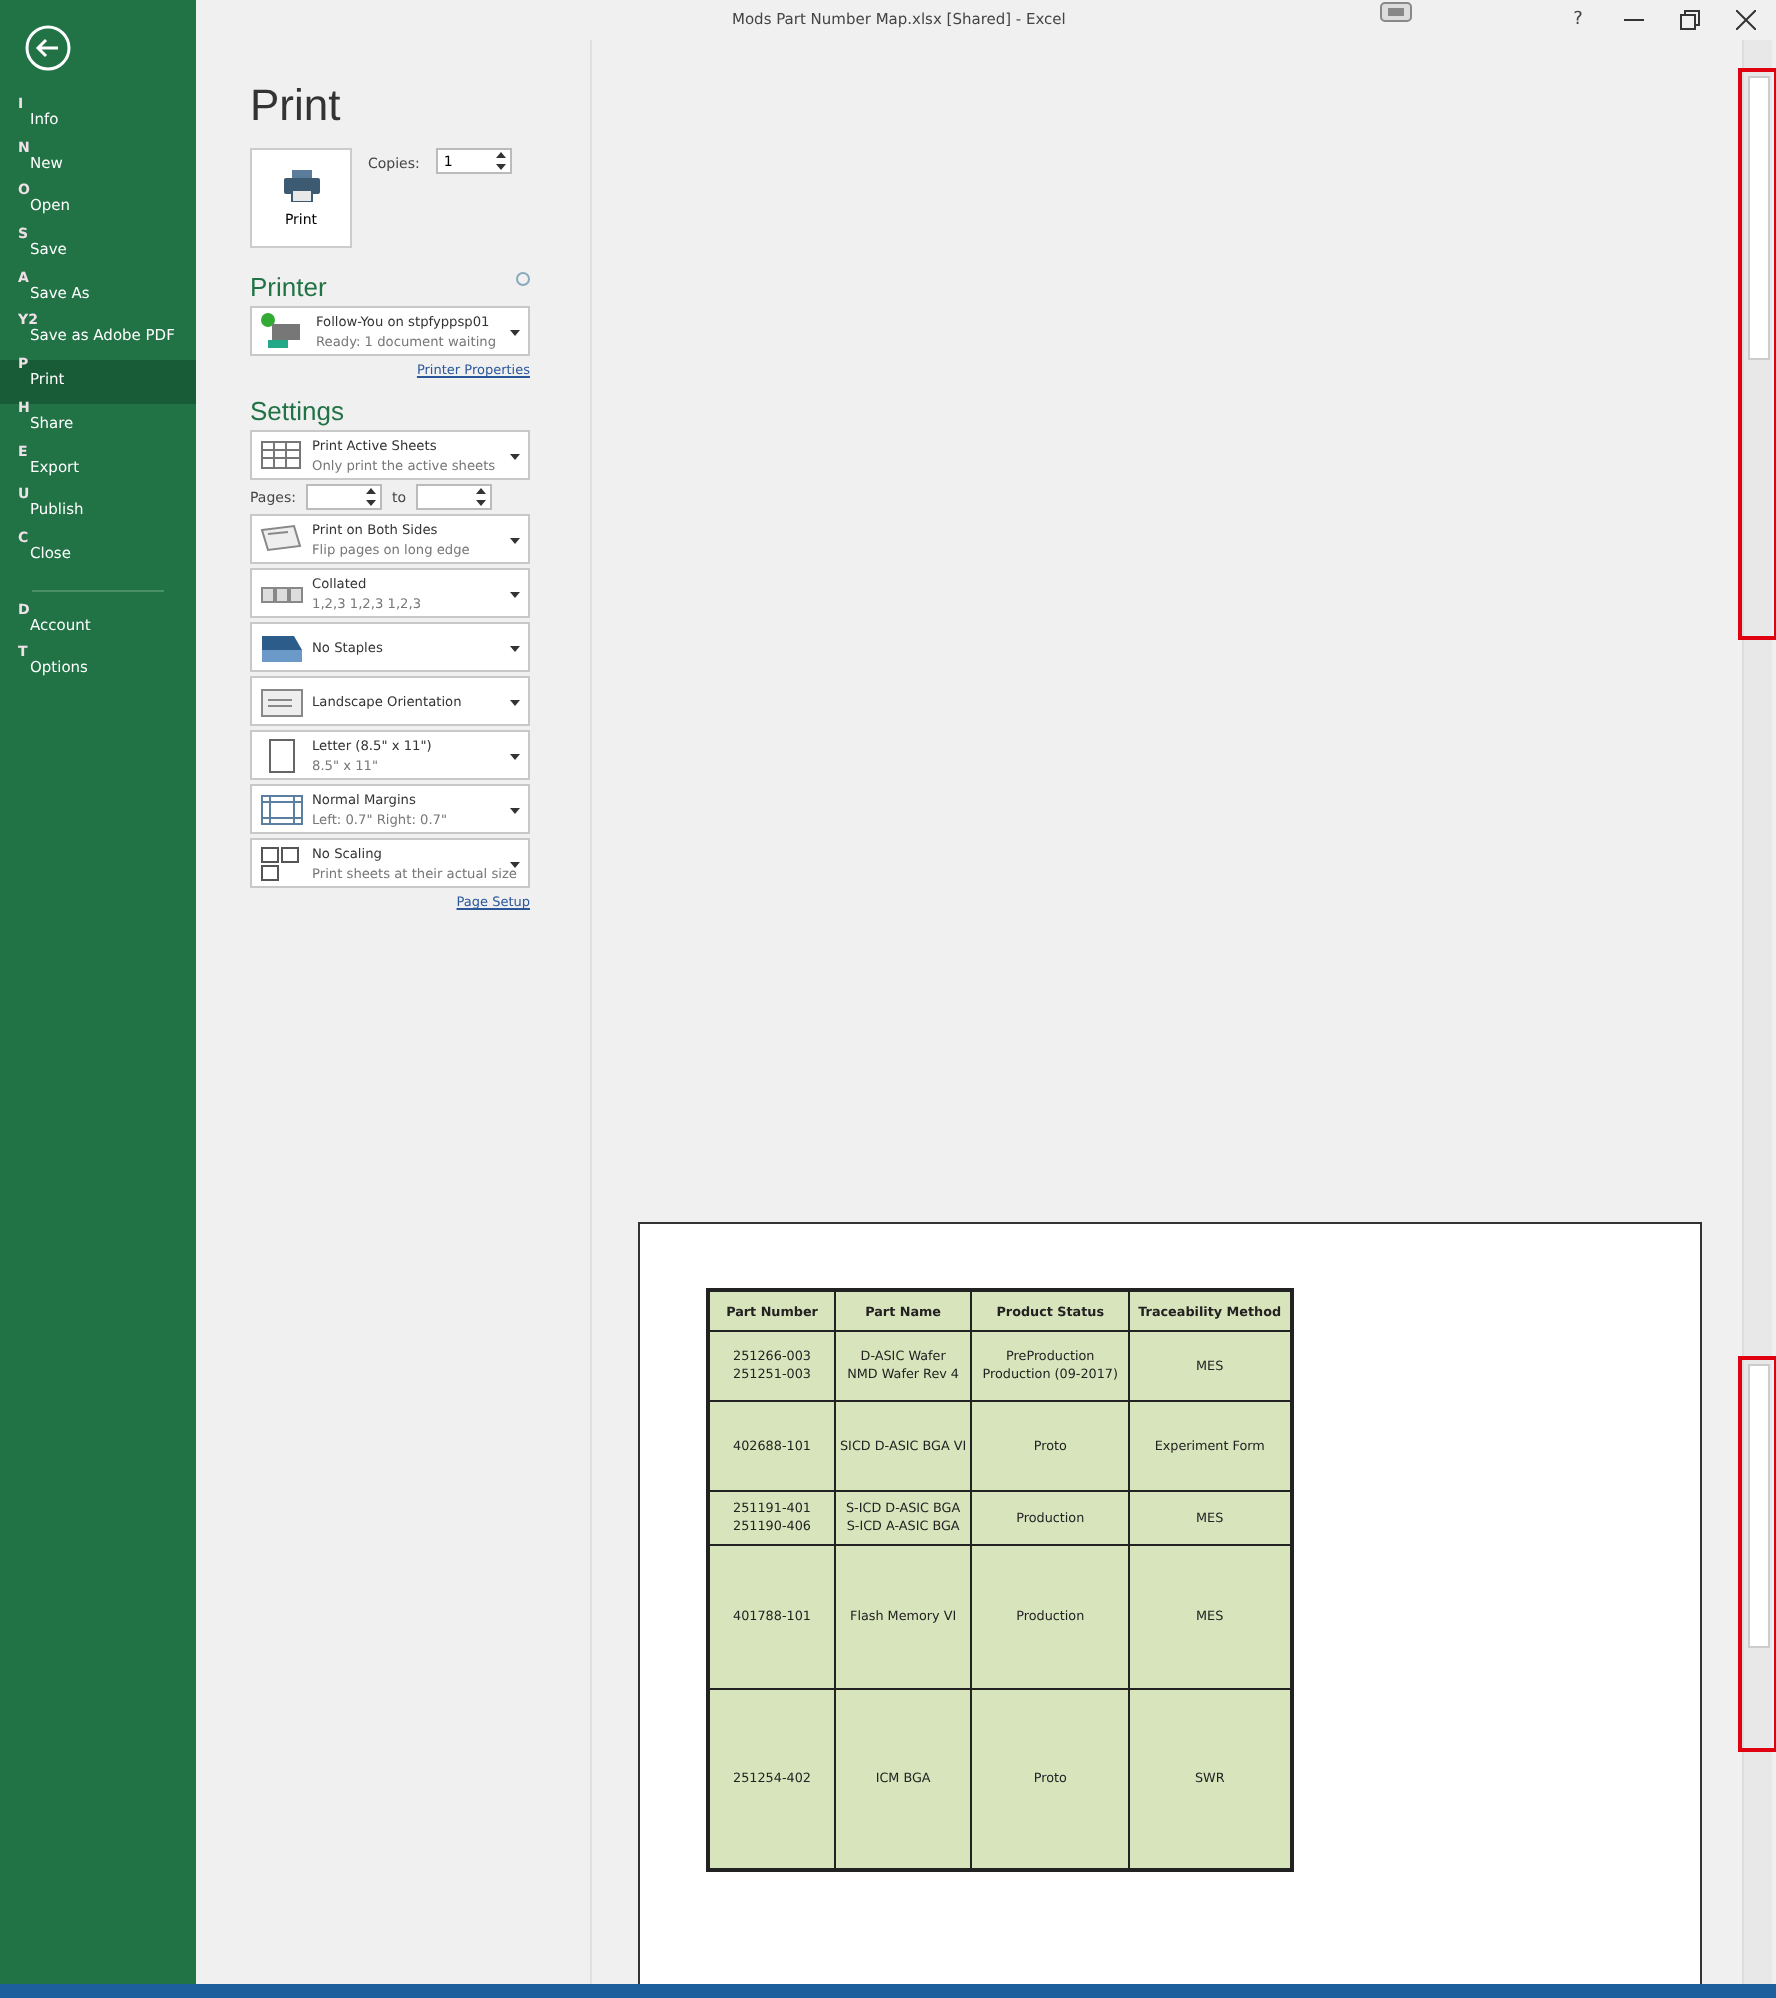 The width and height of the screenshot is (1776, 1998). What do you see at coordinates (301, 185) in the screenshot?
I see `printer-icon` at bounding box center [301, 185].